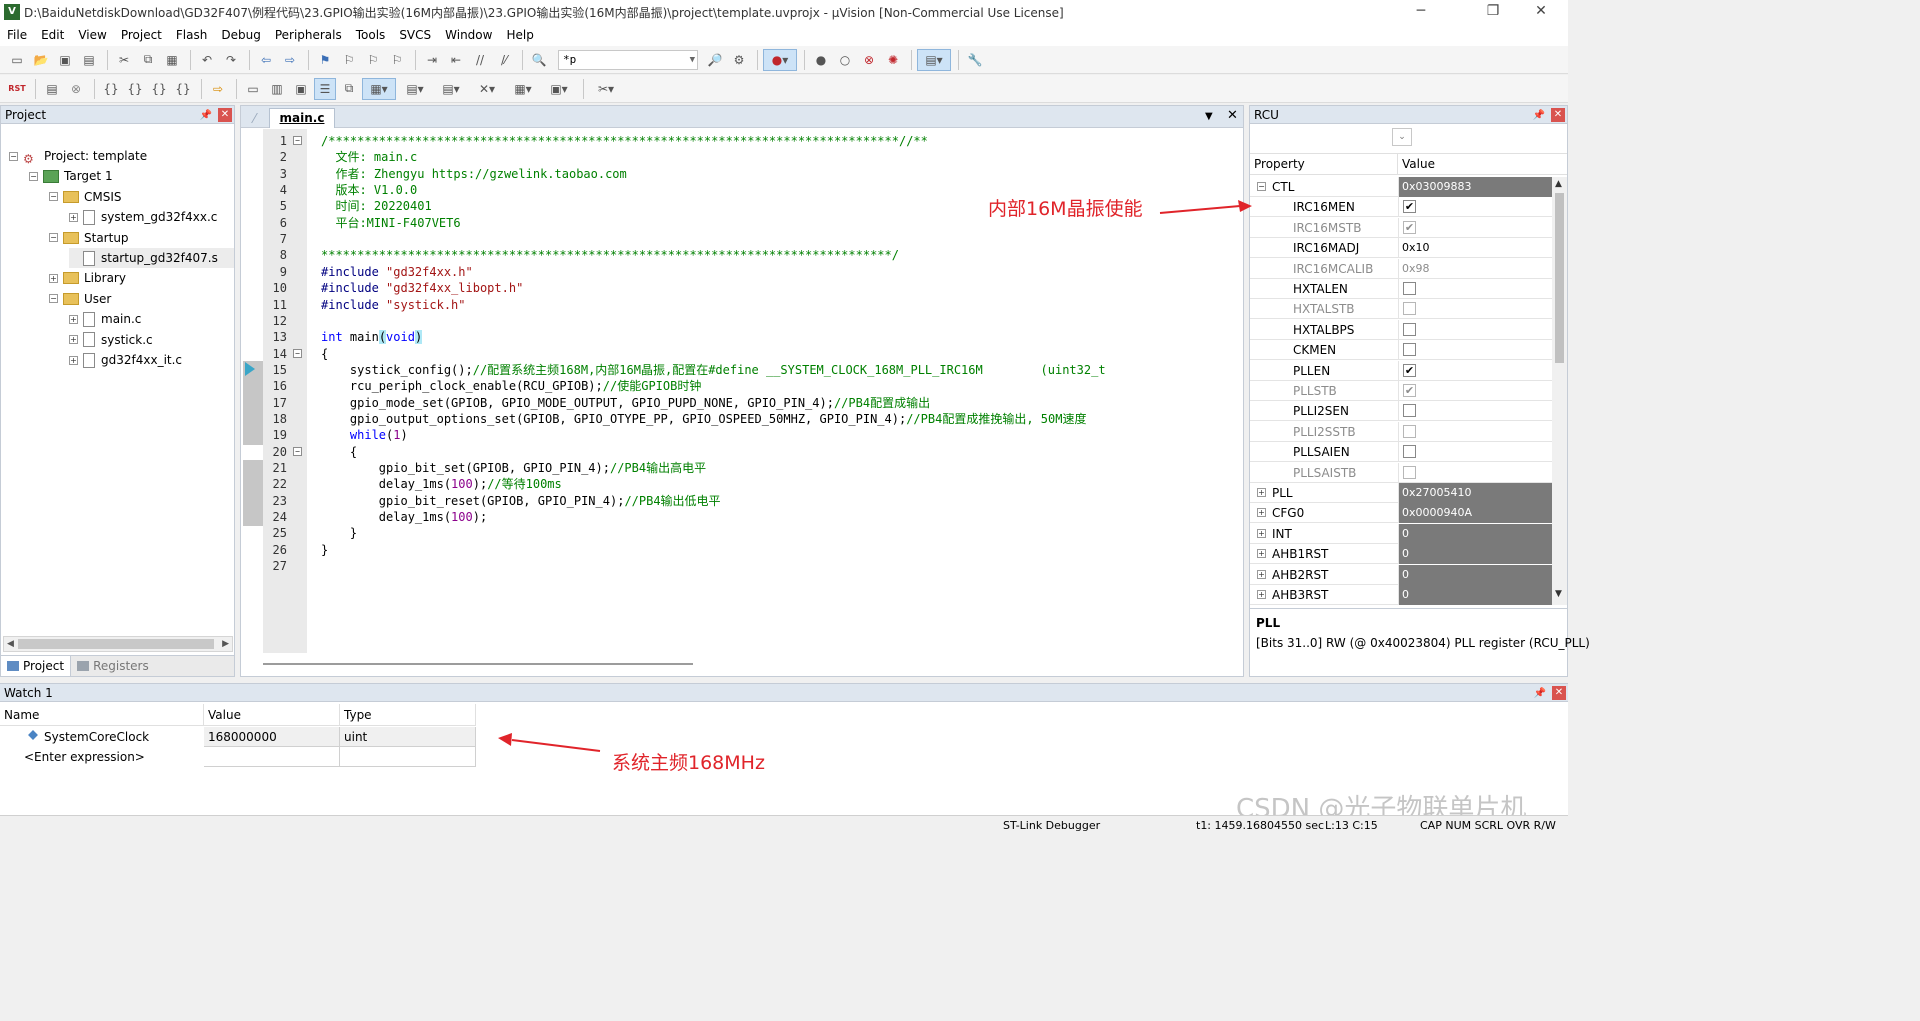  Describe the element at coordinates (135, 89) in the screenshot. I see `step-over-icon: {}` at that location.